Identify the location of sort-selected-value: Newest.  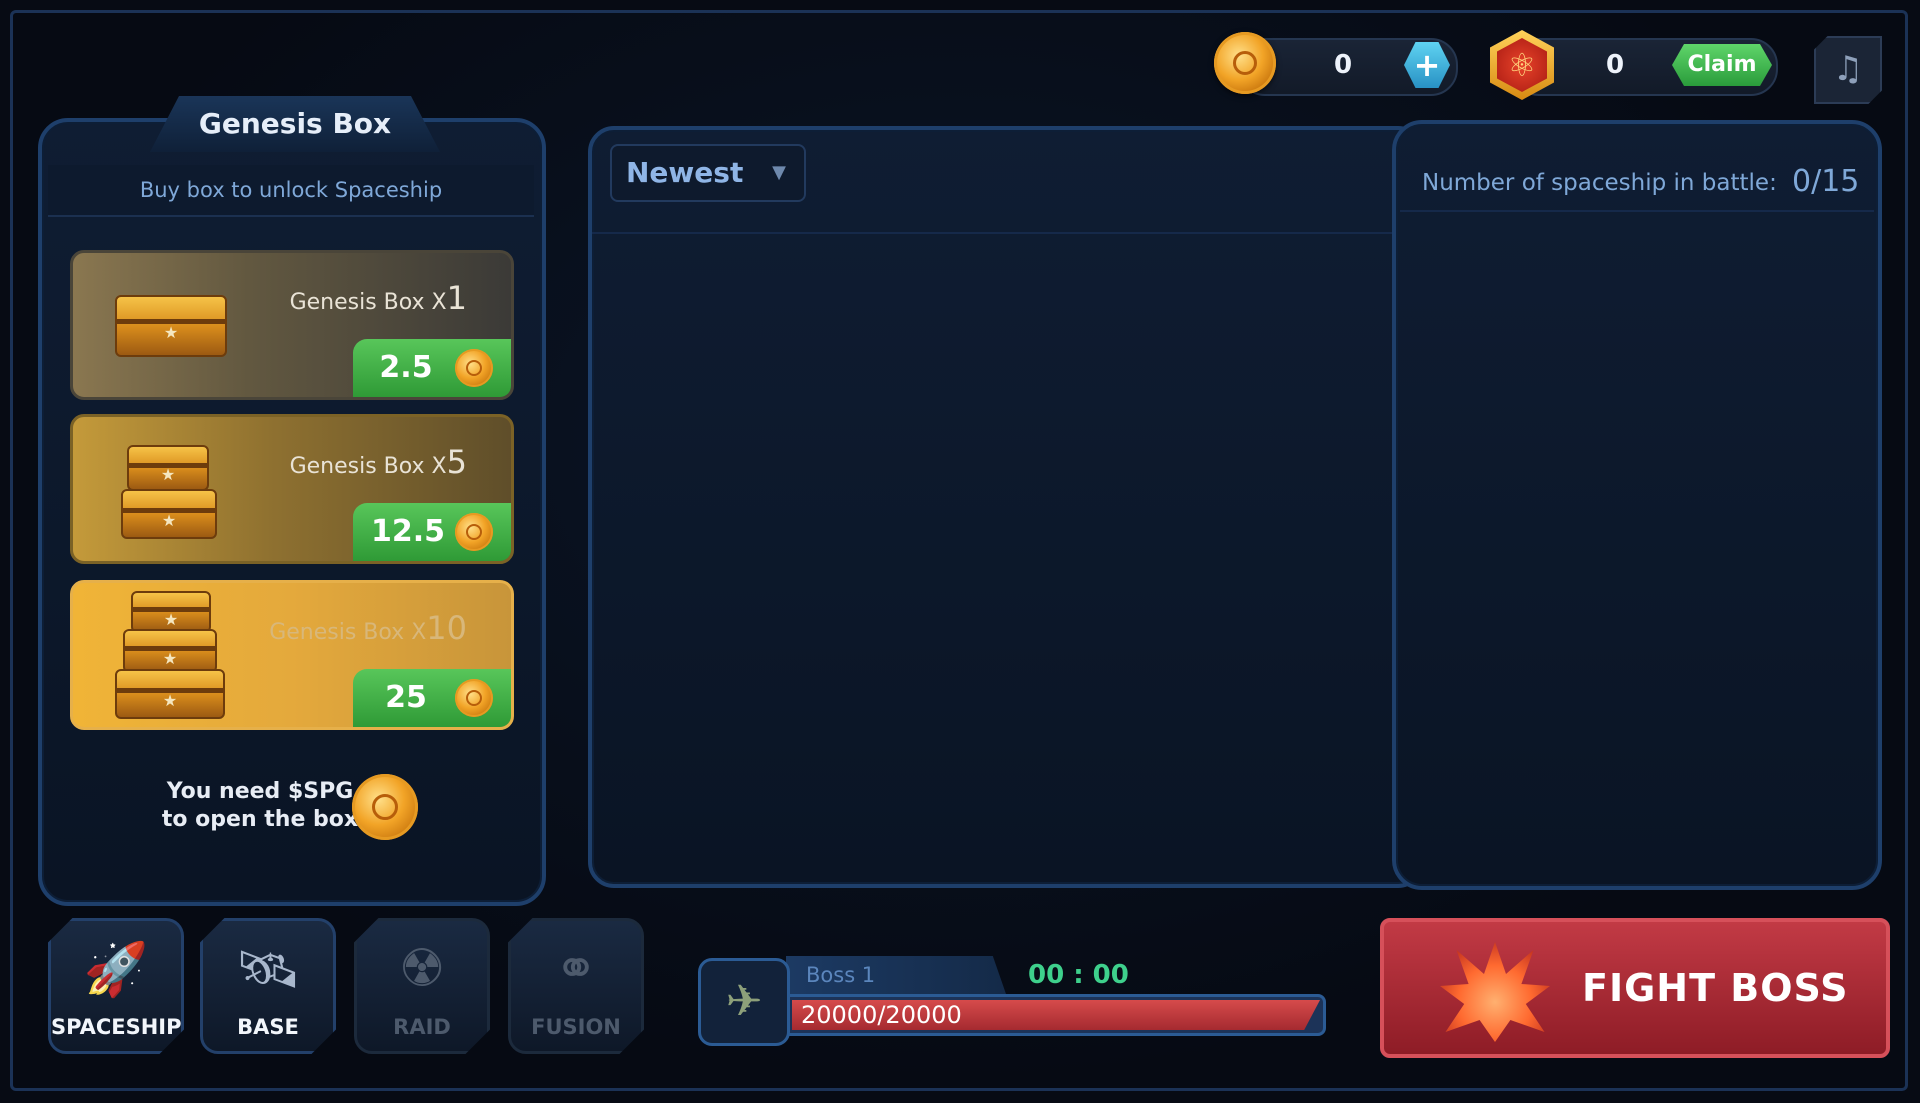
(685, 172).